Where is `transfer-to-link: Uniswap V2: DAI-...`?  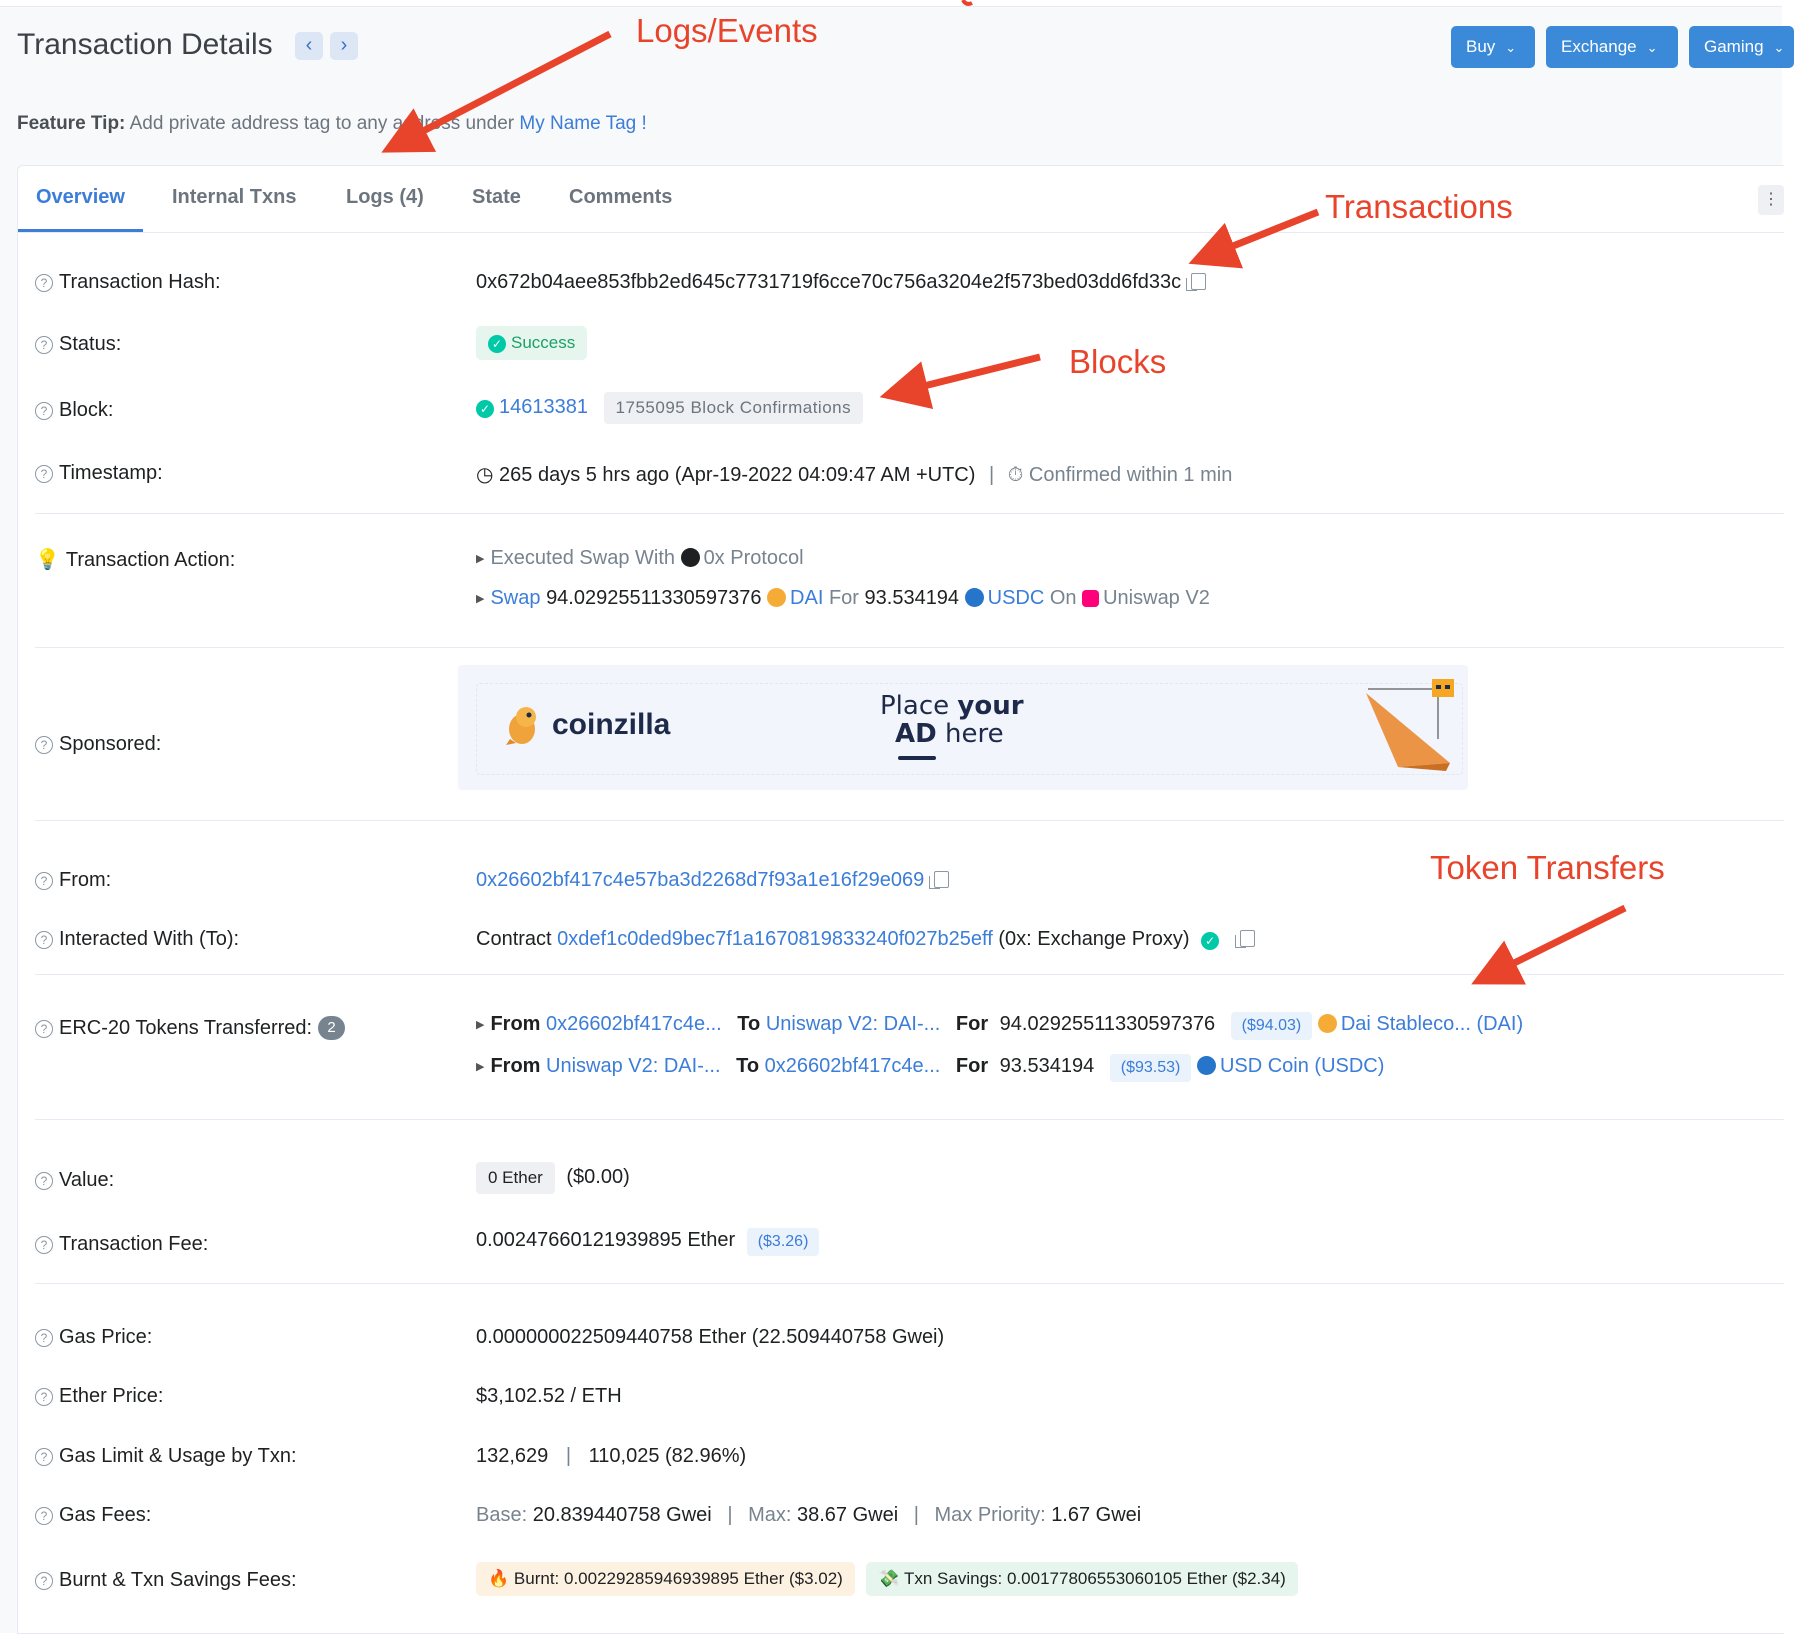
transfer-to-link: Uniswap V2: DAI-... is located at coordinates (853, 1024).